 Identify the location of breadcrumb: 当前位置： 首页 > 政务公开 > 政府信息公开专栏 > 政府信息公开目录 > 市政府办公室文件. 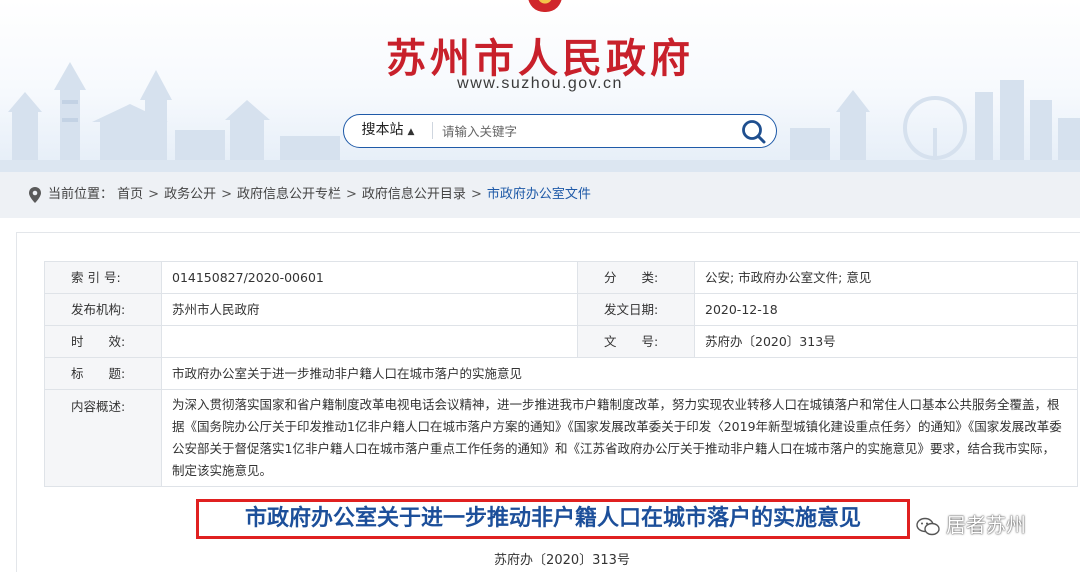
(309, 195).